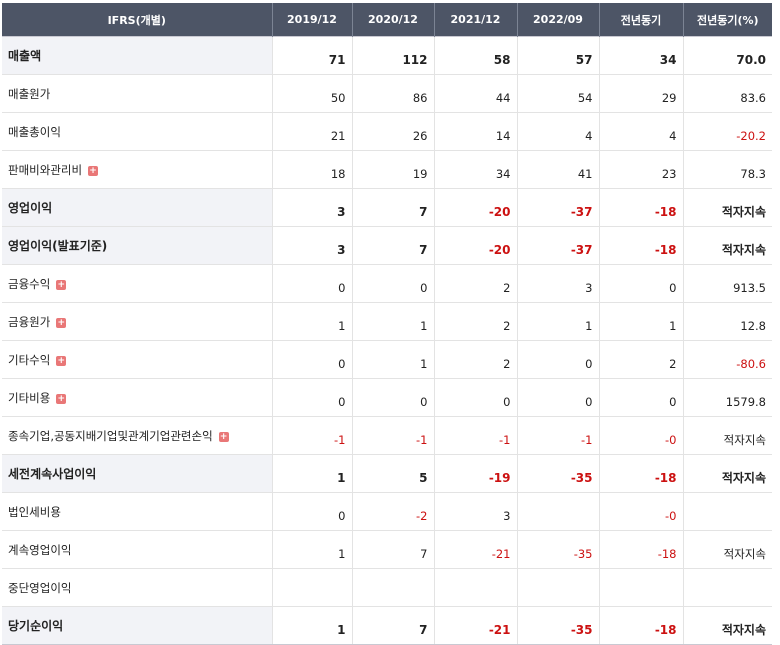 The height and width of the screenshot is (645, 780). Describe the element at coordinates (641, 435) in the screenshot. I see `row-value: -0` at that location.